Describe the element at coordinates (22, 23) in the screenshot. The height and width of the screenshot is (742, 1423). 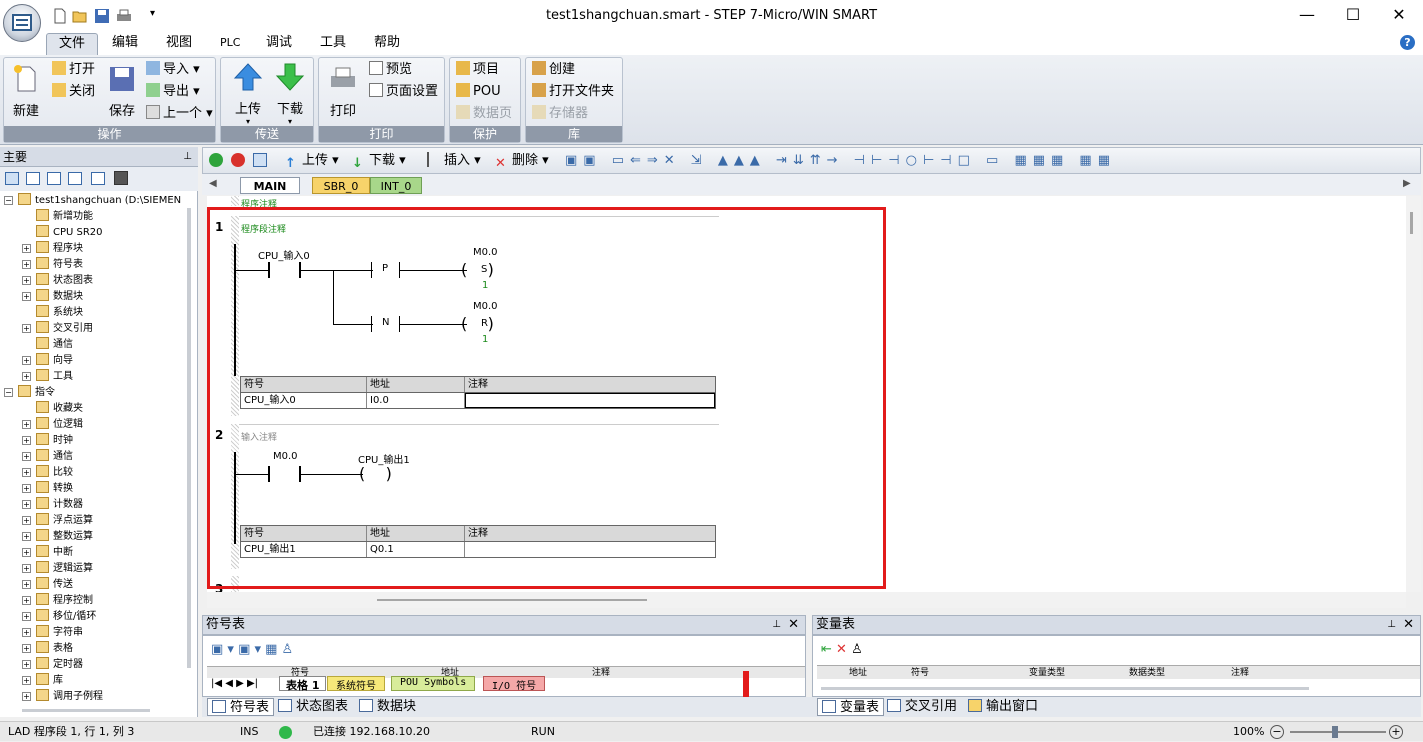
I see `application-menu-button` at that location.